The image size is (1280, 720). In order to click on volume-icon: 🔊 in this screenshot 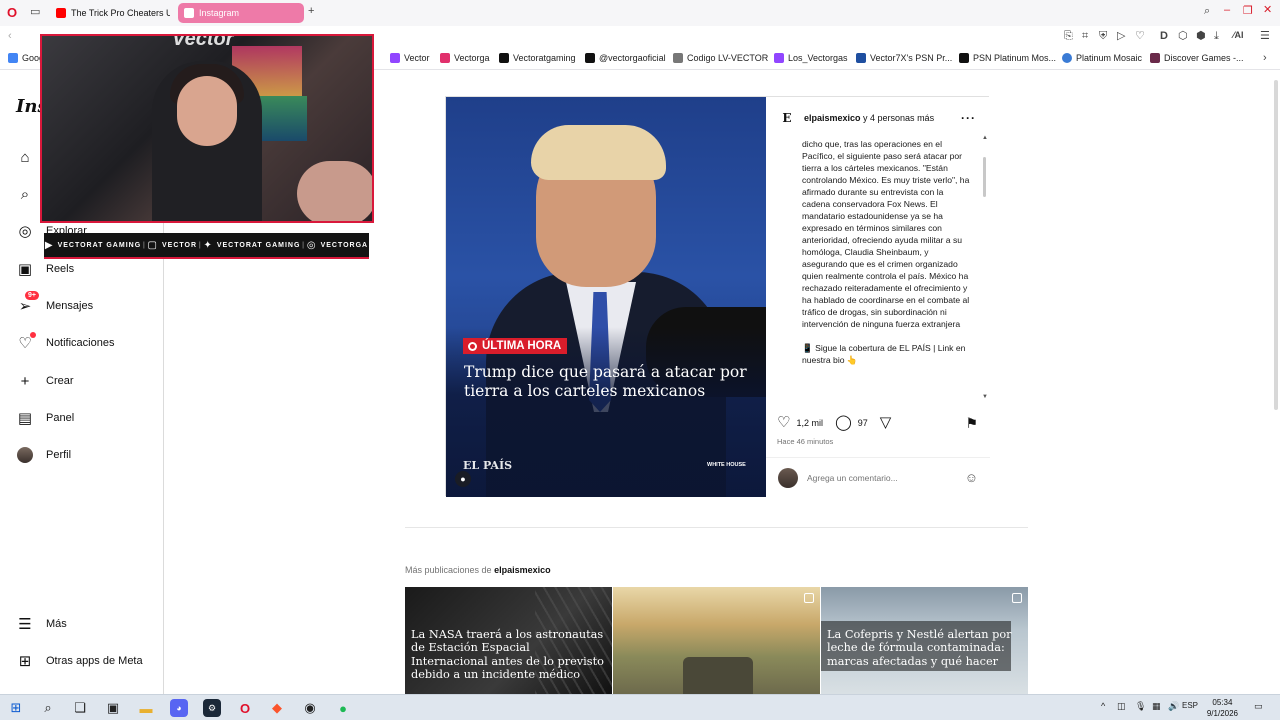, I will do `click(1173, 706)`.